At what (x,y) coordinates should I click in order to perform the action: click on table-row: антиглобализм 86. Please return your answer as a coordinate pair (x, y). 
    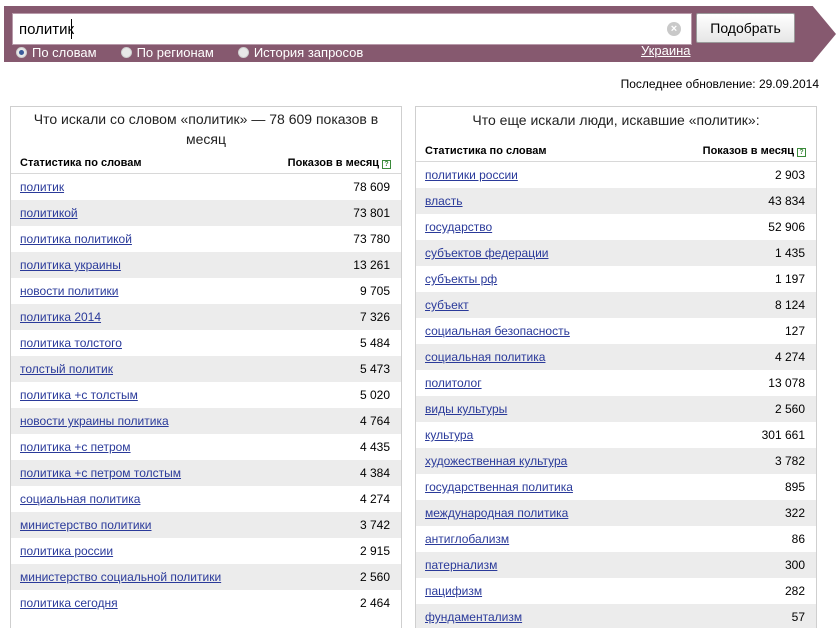
    Looking at the image, I should click on (616, 539).